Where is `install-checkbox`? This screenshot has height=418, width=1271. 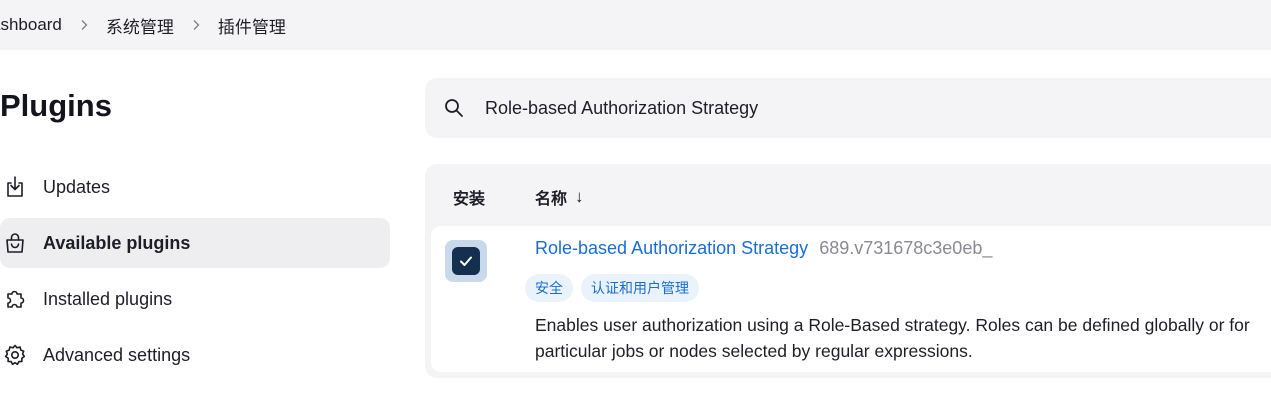
install-checkbox is located at coordinates (466, 261).